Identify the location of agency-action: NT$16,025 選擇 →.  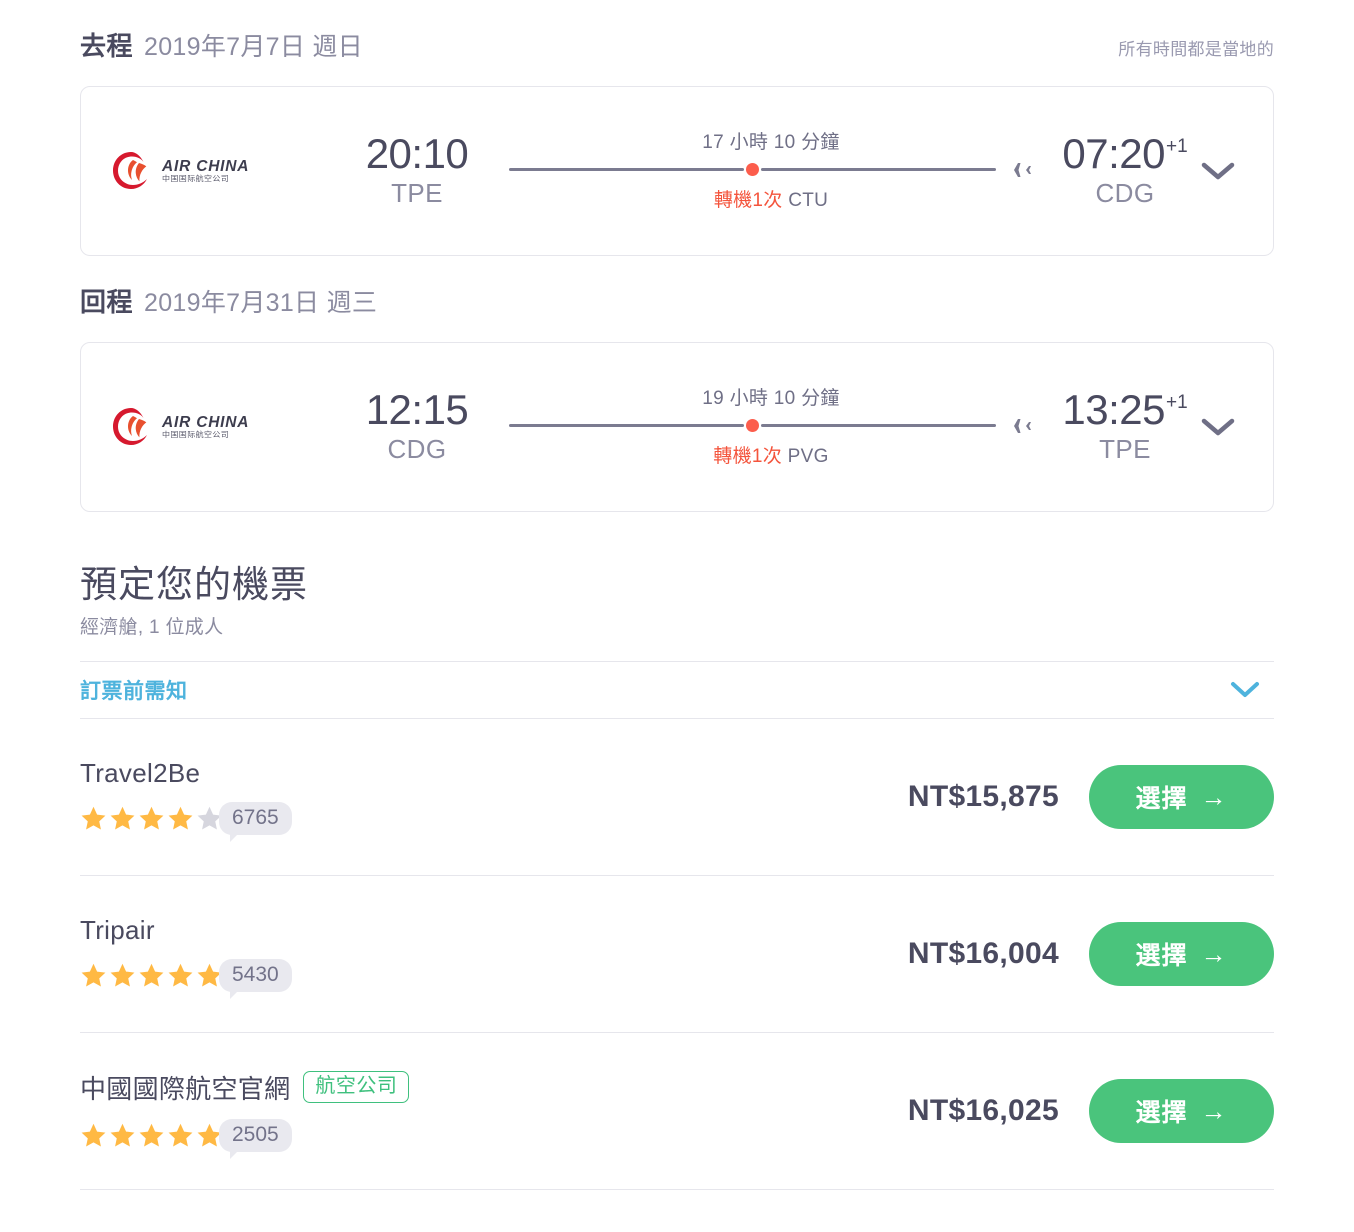
(1090, 1110).